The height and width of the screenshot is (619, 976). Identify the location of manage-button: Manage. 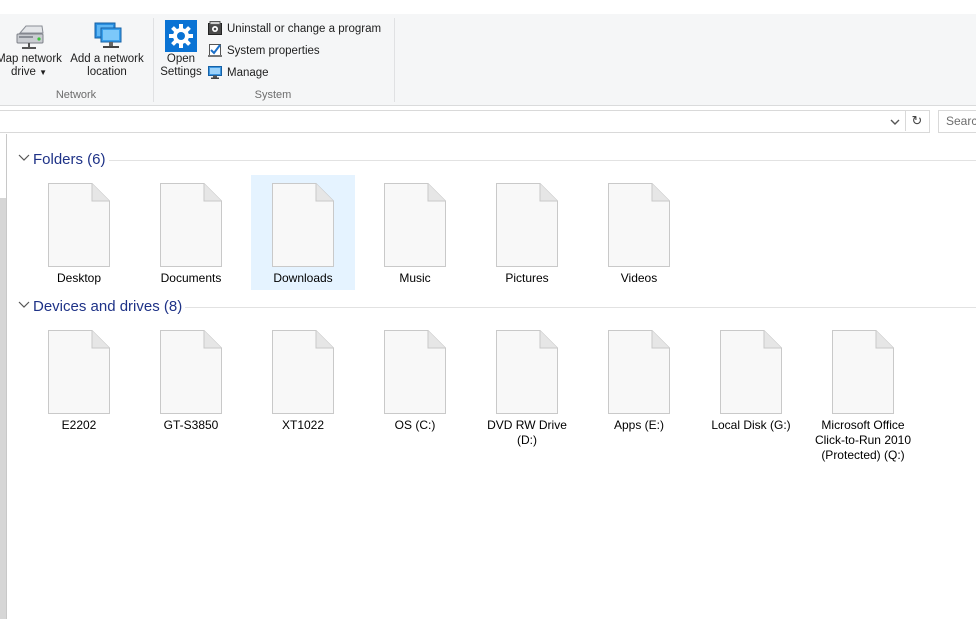
(238, 73).